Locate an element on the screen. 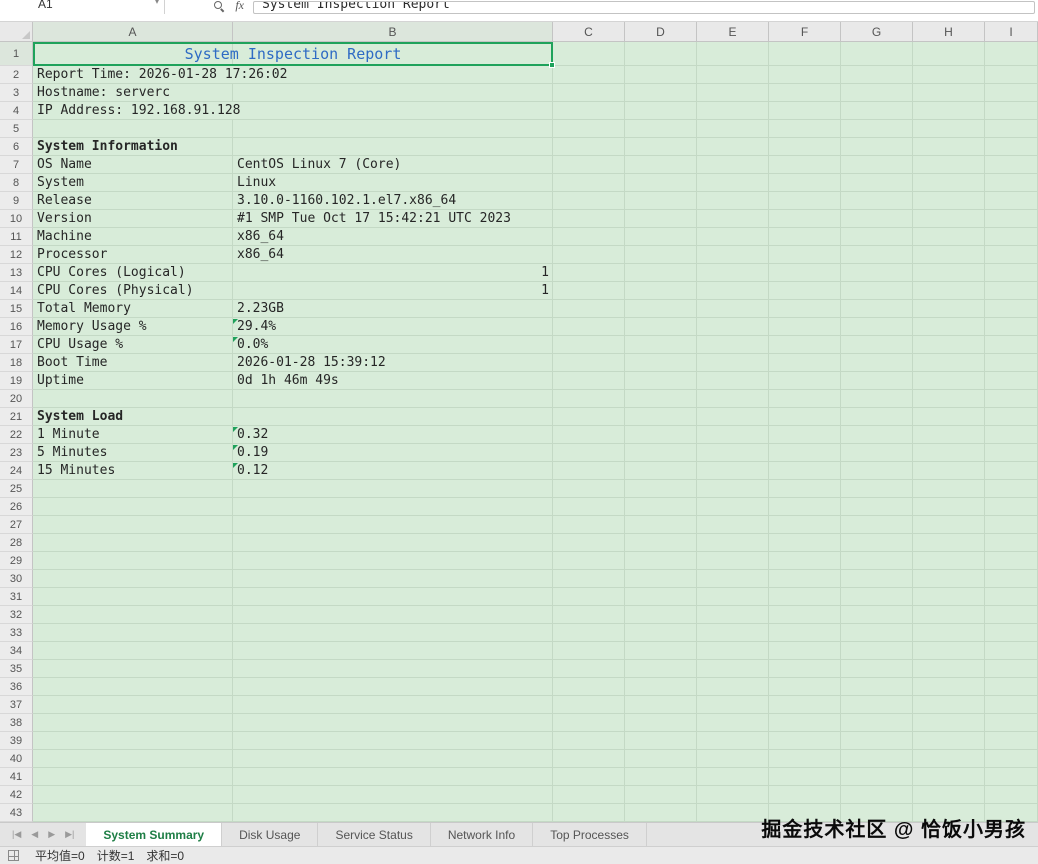  sheet-tab-network-info: Network Info is located at coordinates (482, 834).